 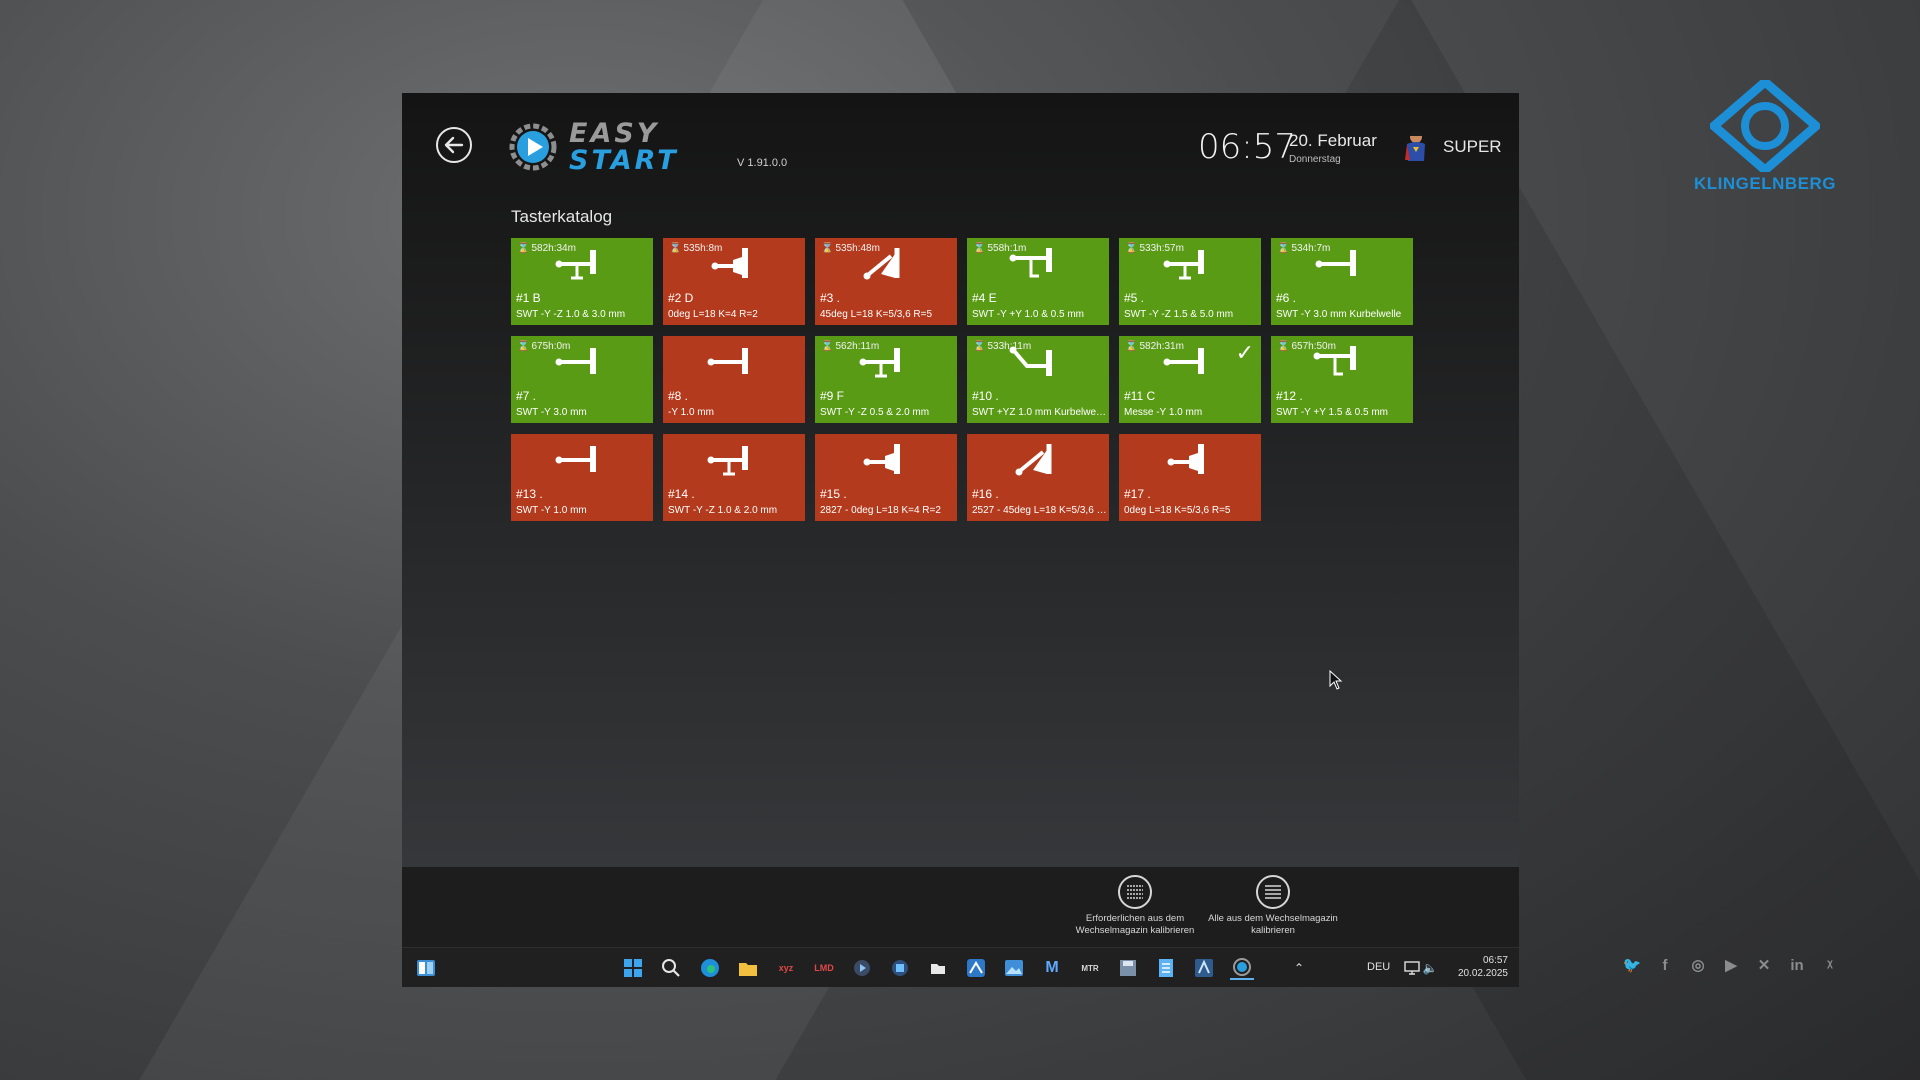 I want to click on user-name: SUPER, so click(x=1472, y=147).